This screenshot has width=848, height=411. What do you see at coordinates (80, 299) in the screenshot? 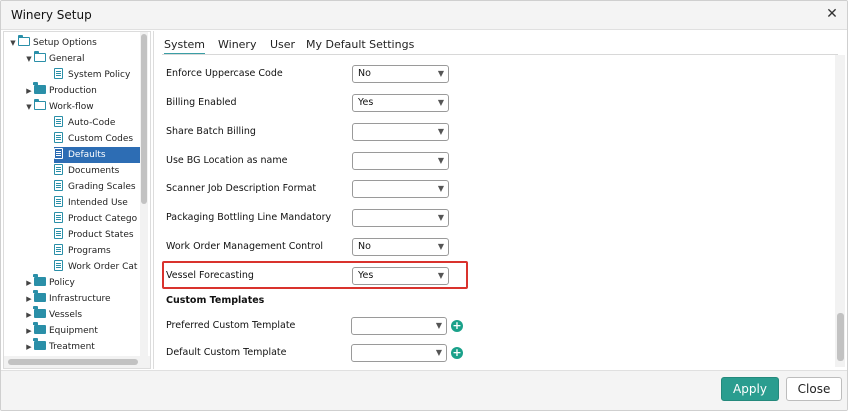
I see `tree-item-label: Infrastructure` at bounding box center [80, 299].